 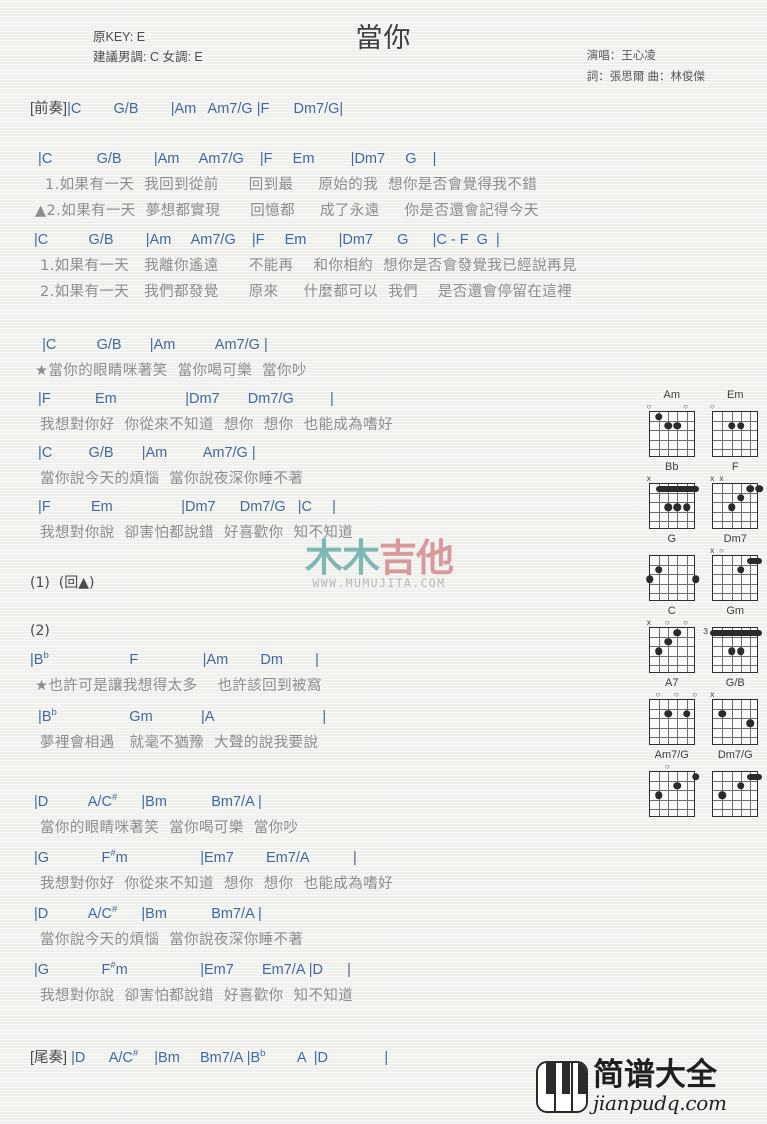 I want to click on chord-diagram-label: Dm7/G, so click(x=735, y=755).